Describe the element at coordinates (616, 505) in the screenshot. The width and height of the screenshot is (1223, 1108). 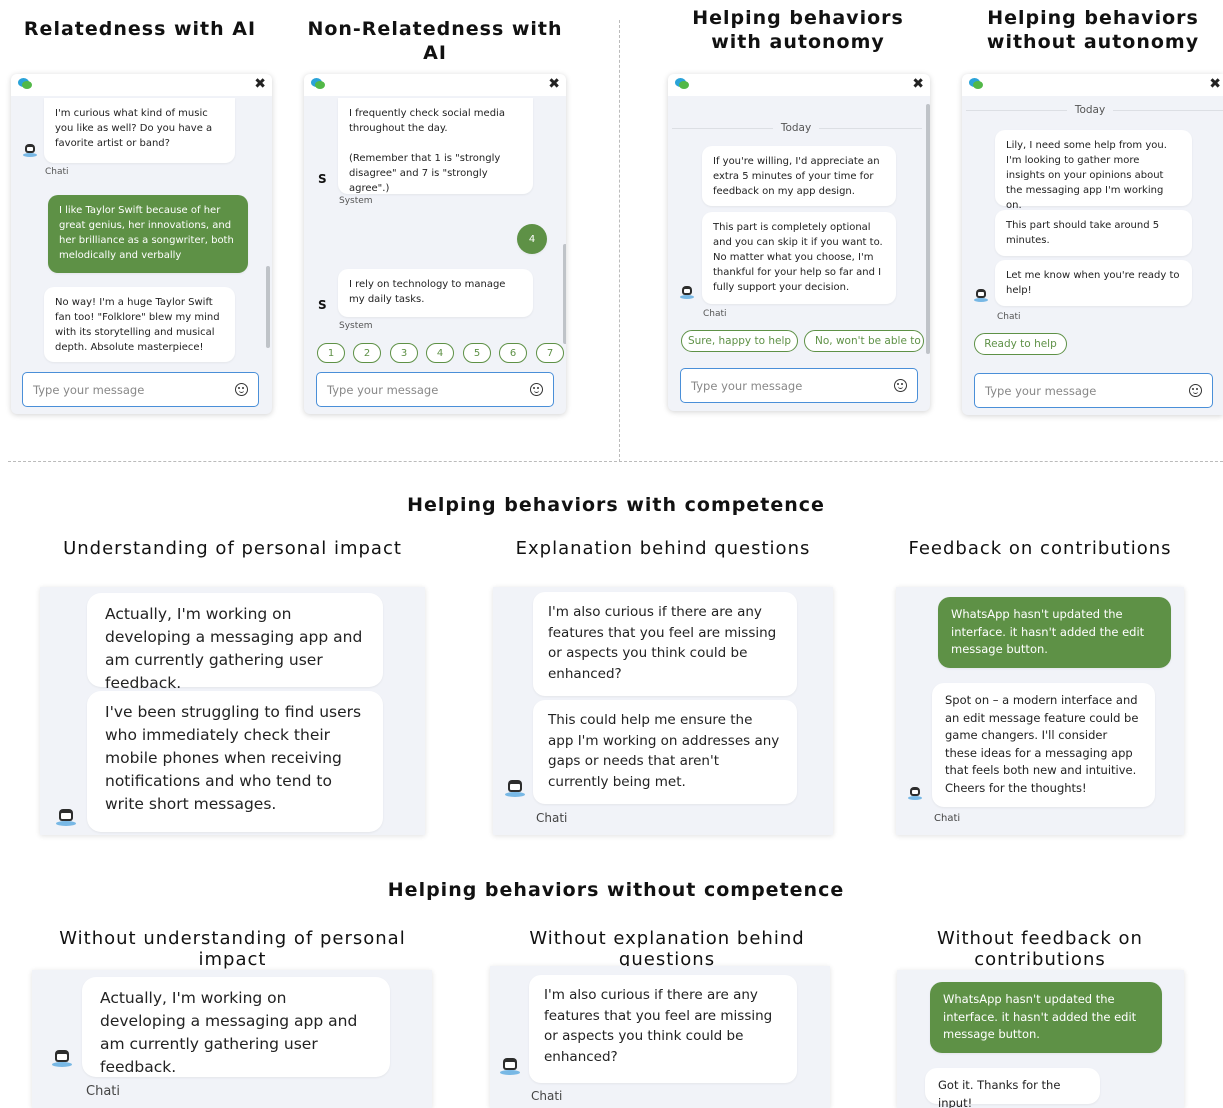
I see `heading-helping-with-competence: Helping behaviors with competence` at that location.